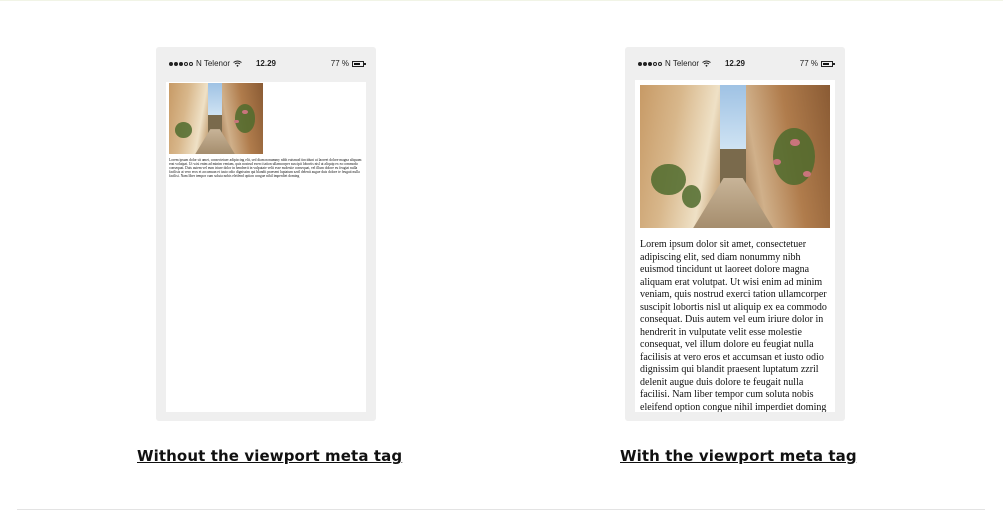  Describe the element at coordinates (501, 0) in the screenshot. I see `top-border` at that location.